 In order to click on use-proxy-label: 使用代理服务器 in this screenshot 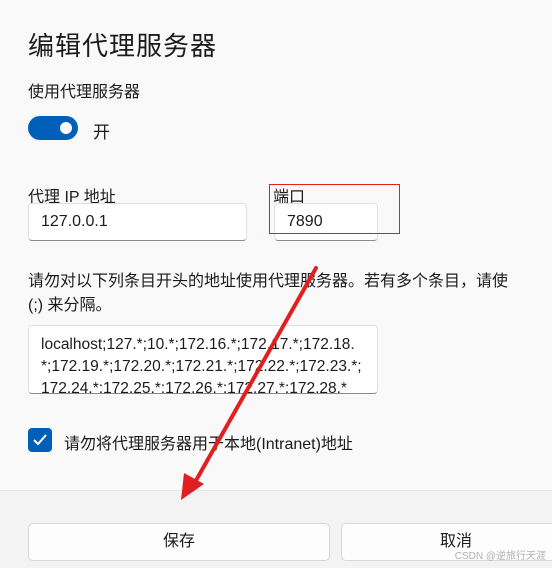, I will do `click(84, 92)`.